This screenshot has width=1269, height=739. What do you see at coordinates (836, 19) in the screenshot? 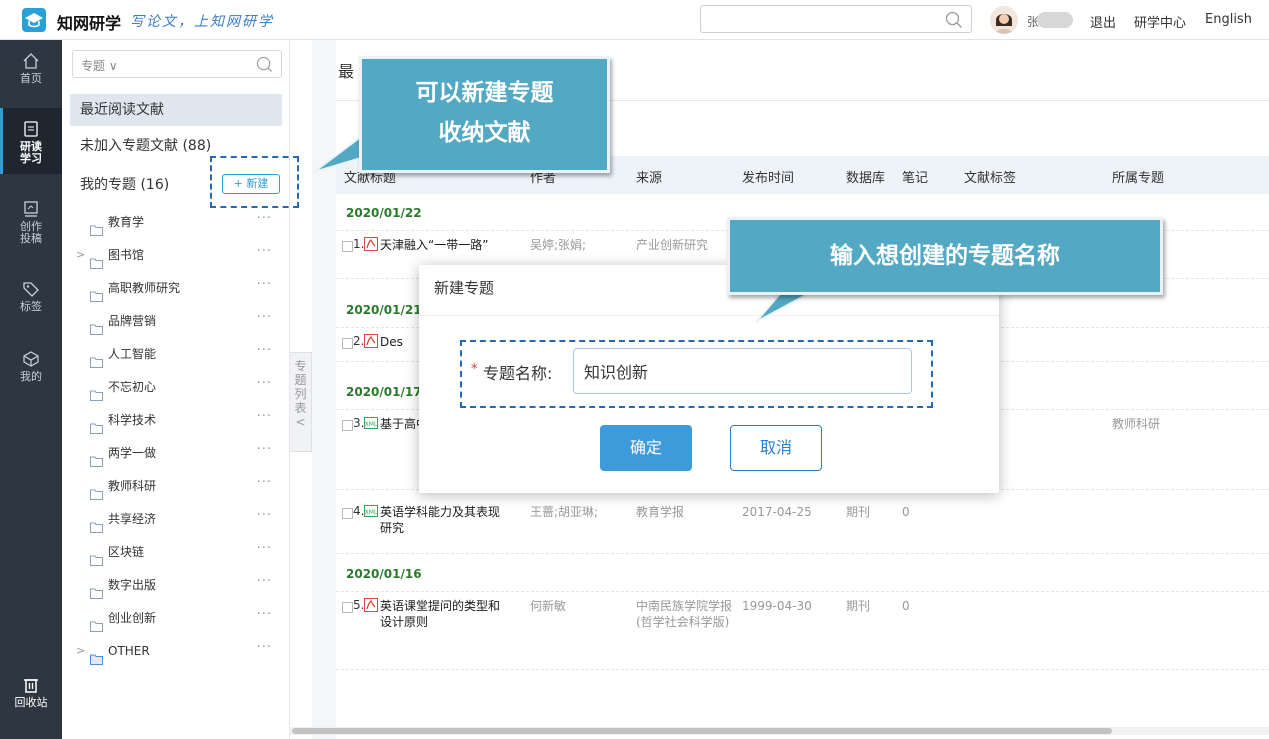
I see `global-search-input` at bounding box center [836, 19].